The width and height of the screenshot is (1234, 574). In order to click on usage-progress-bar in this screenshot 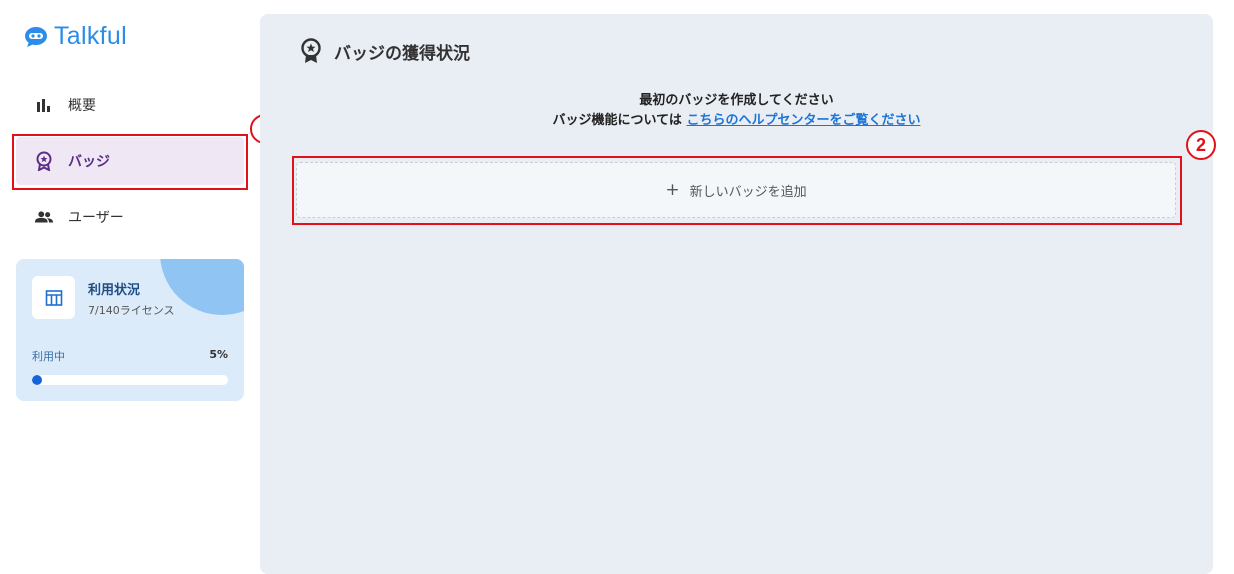, I will do `click(130, 380)`.